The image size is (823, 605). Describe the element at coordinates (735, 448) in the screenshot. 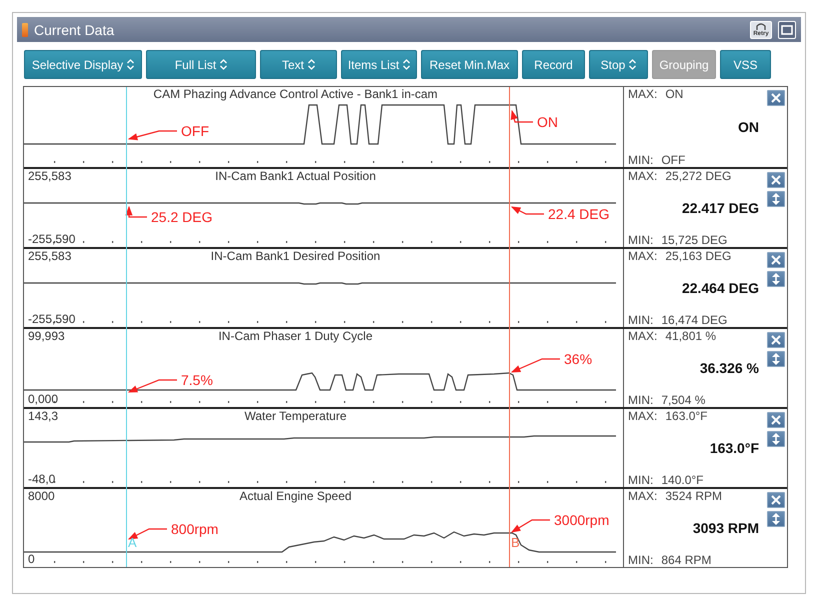

I see `current-value: 163.0°F` at that location.